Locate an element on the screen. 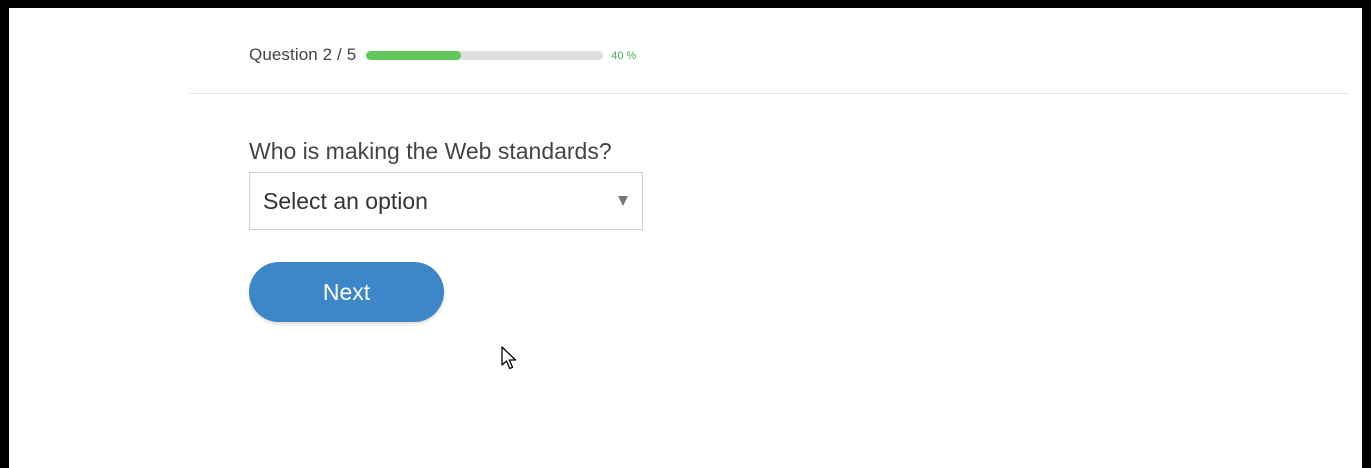 The height and width of the screenshot is (468, 1371). question-counter: Question 2 / 5 is located at coordinates (303, 54).